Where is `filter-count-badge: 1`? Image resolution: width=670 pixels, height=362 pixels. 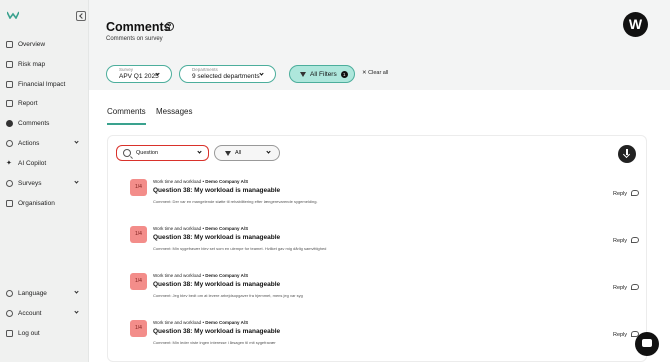 filter-count-badge: 1 is located at coordinates (344, 74).